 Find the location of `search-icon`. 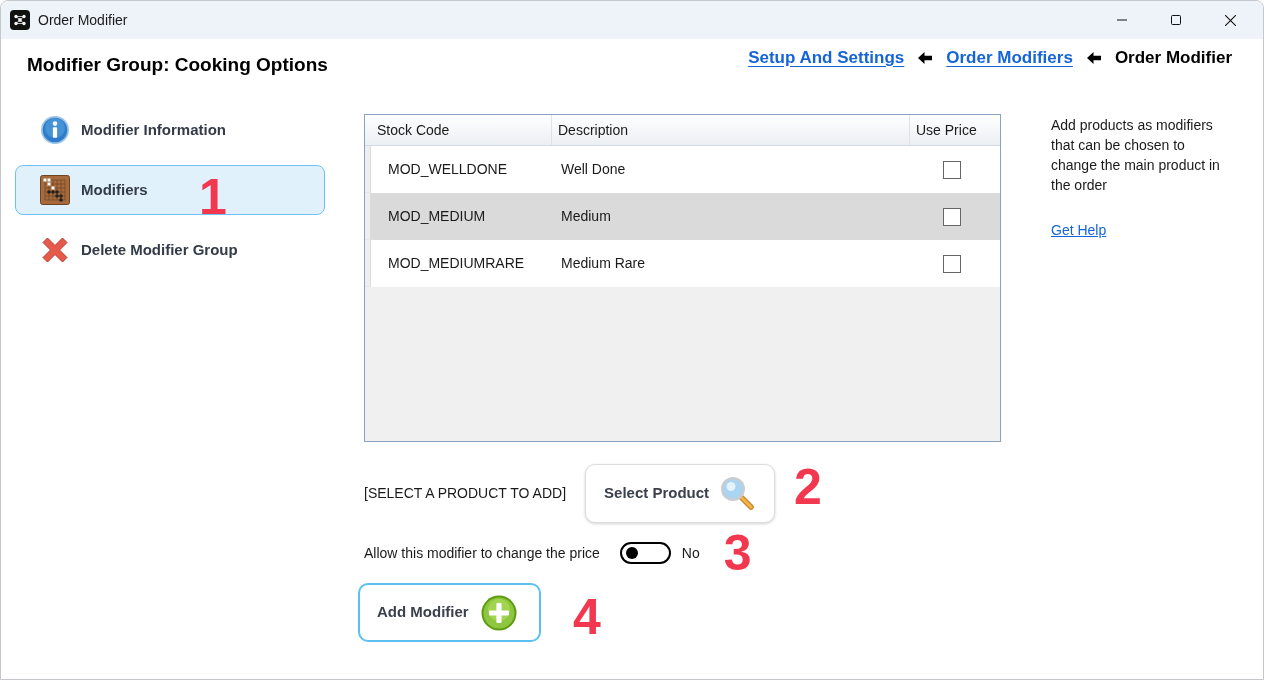

search-icon is located at coordinates (737, 493).